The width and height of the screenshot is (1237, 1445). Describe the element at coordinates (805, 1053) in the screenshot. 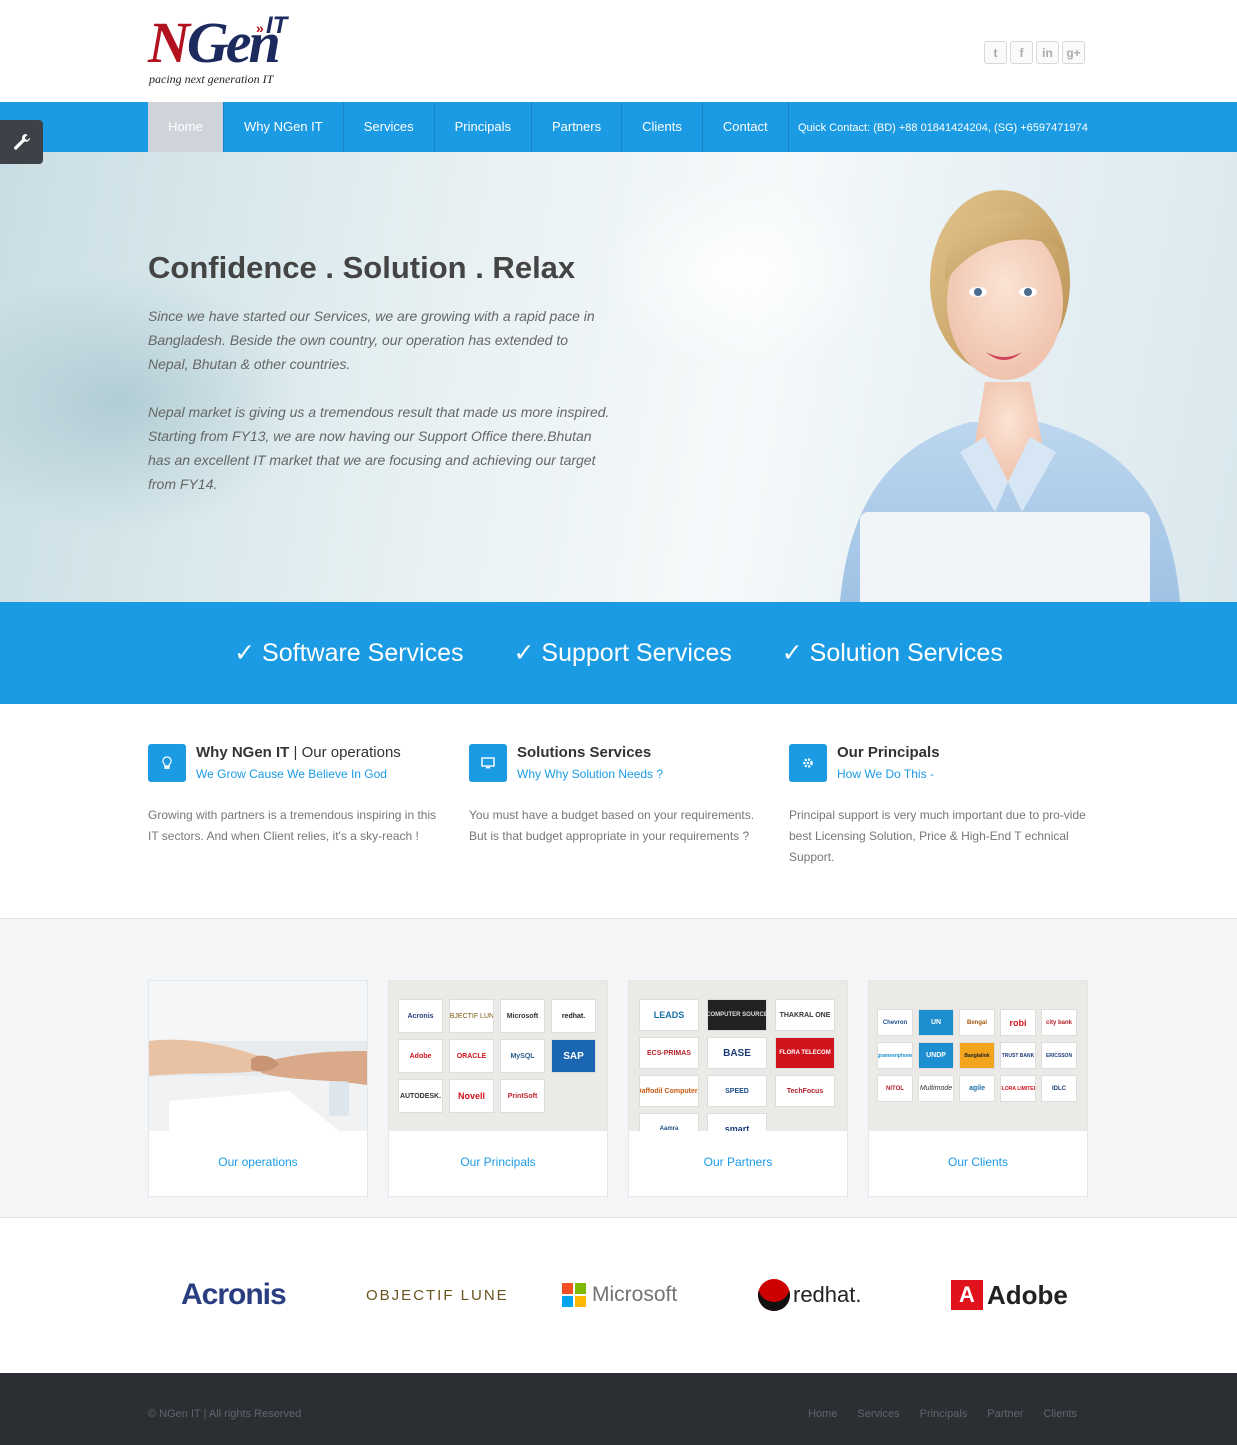

I see `flora-telecom-logo: FLORA TELECOM` at that location.